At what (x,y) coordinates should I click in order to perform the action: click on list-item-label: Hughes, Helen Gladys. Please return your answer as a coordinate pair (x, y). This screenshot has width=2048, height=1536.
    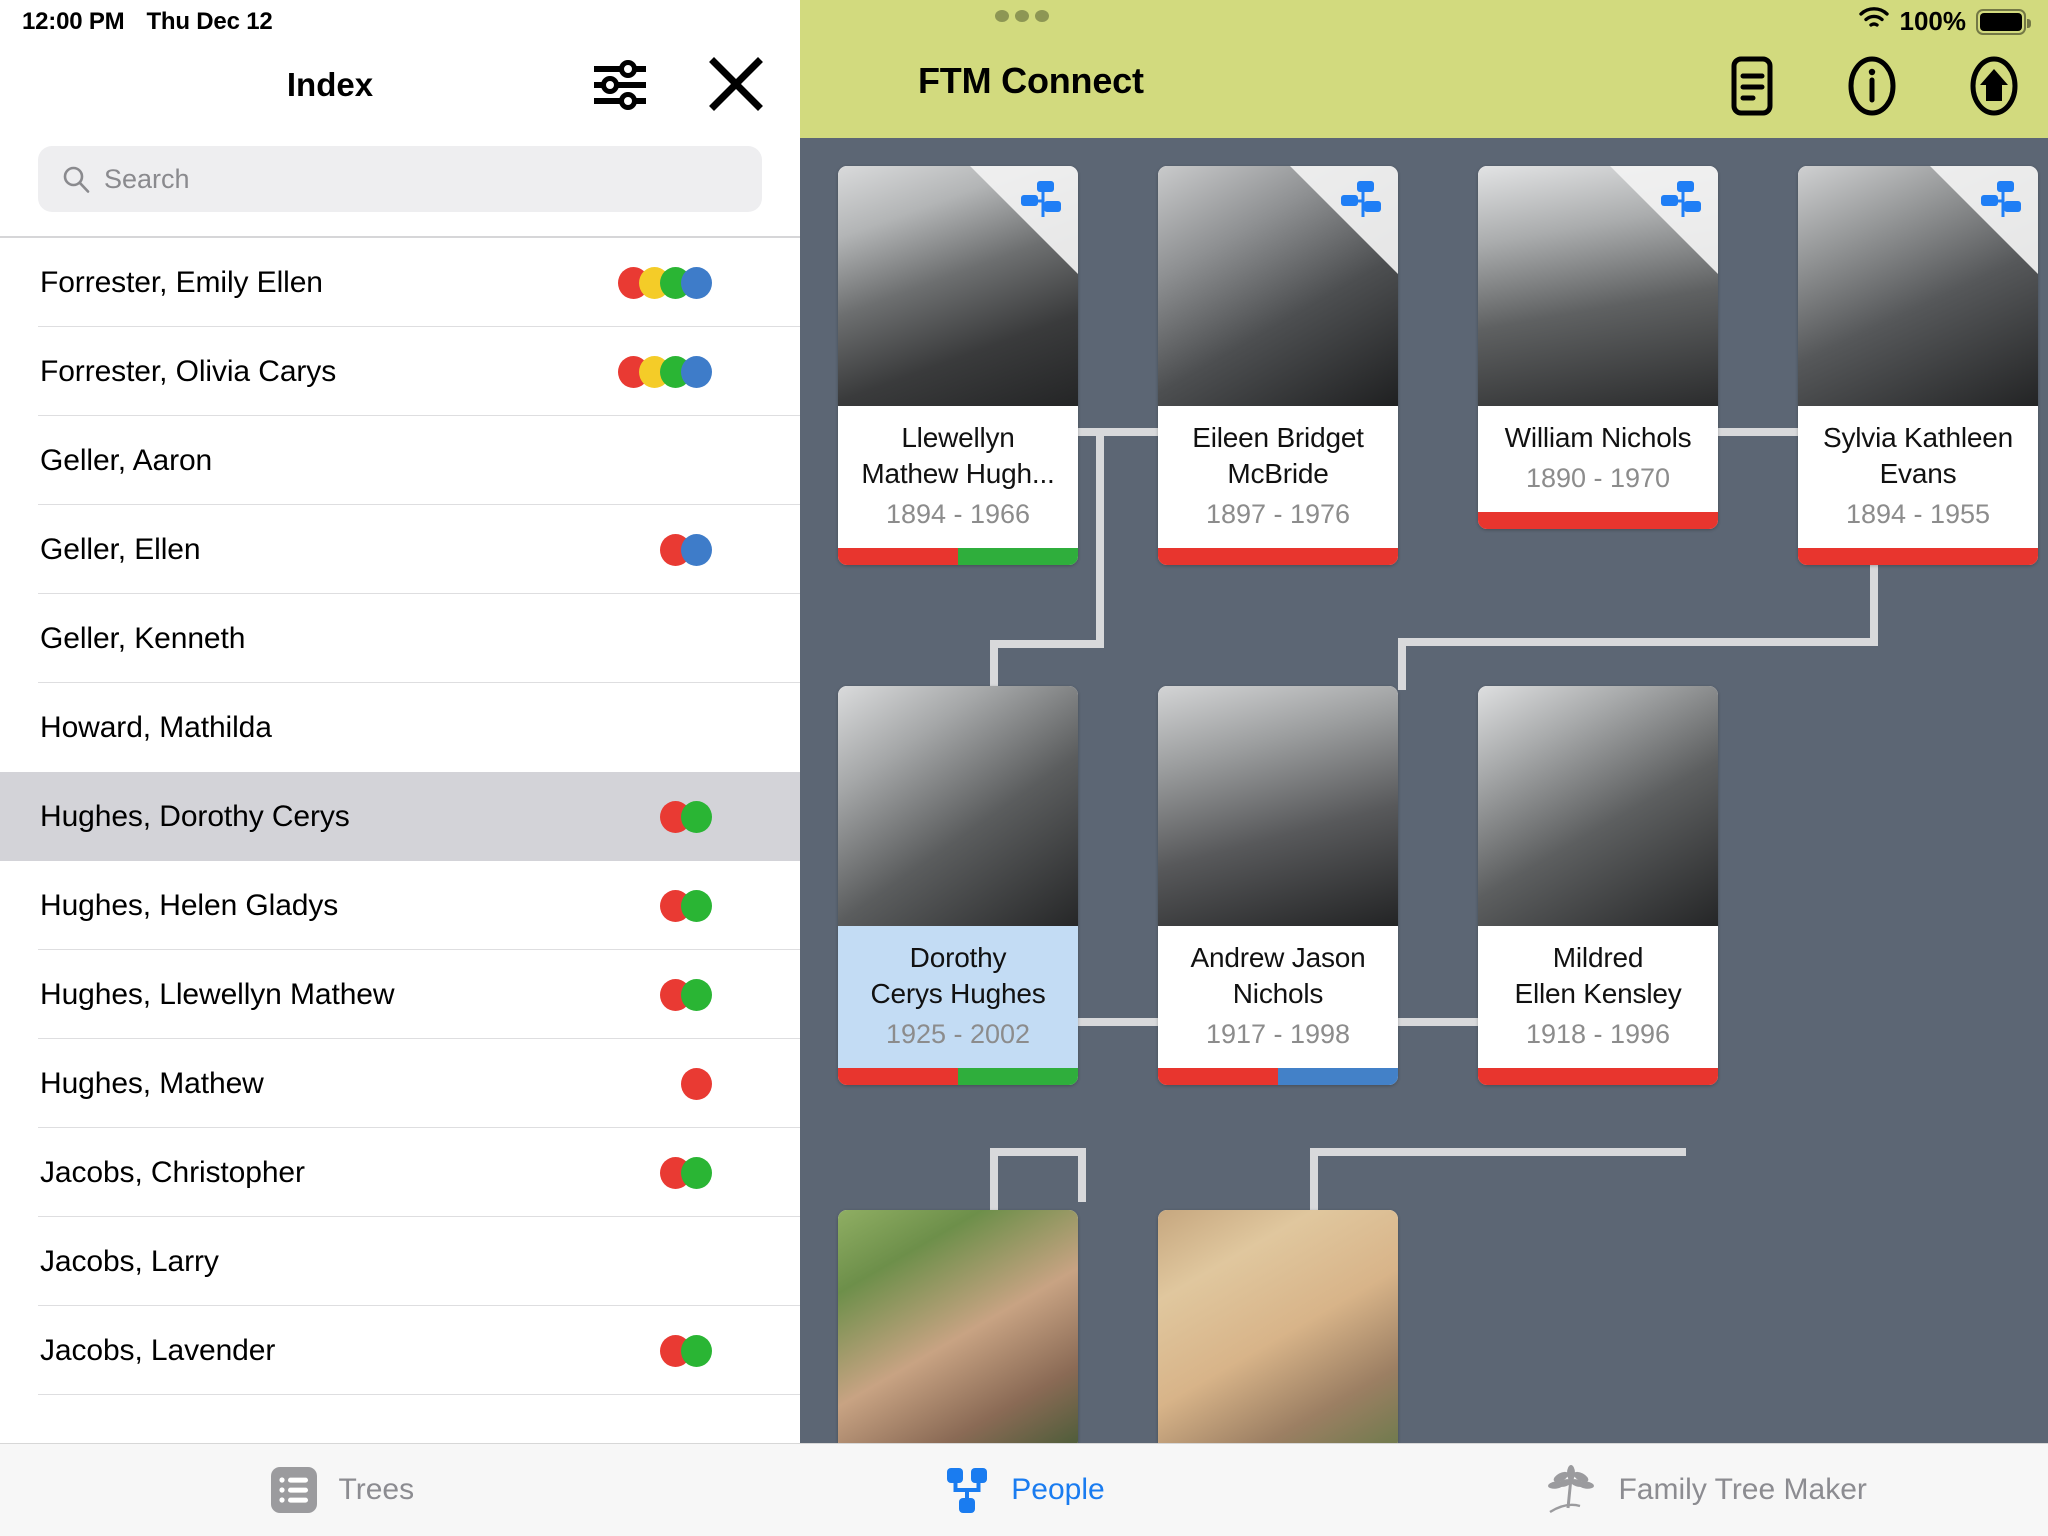
    Looking at the image, I should click on (189, 905).